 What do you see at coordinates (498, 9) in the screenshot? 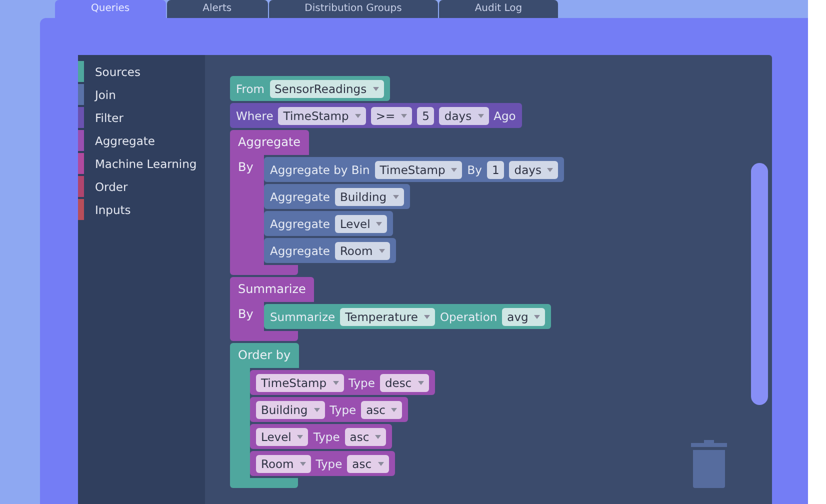
I see `tab: Audit Log` at bounding box center [498, 9].